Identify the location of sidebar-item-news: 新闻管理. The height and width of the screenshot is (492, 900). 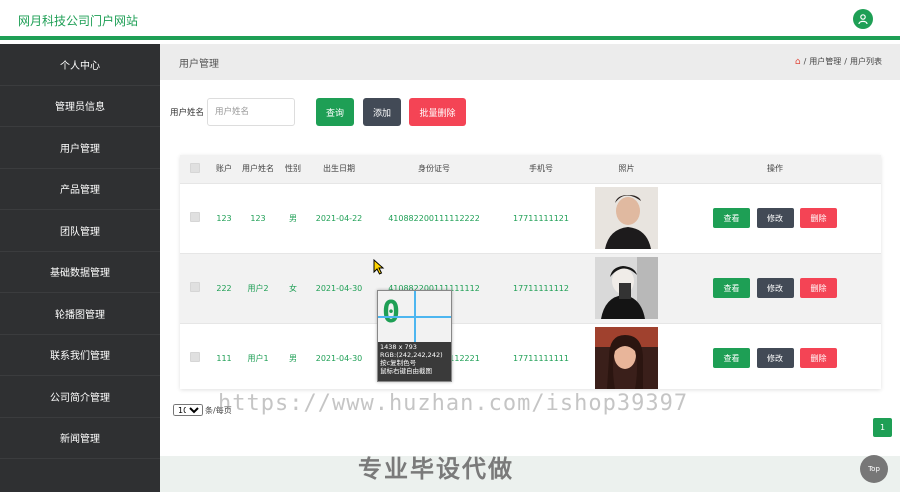
(80, 438).